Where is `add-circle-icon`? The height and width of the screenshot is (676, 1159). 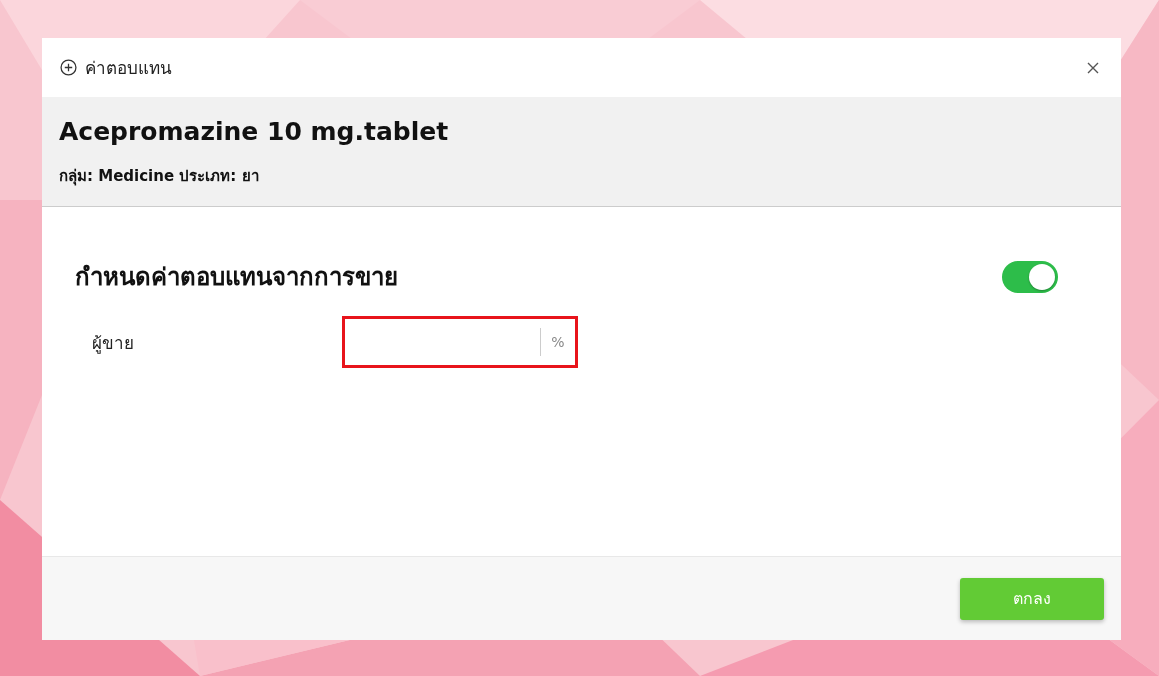
add-circle-icon is located at coordinates (68, 67).